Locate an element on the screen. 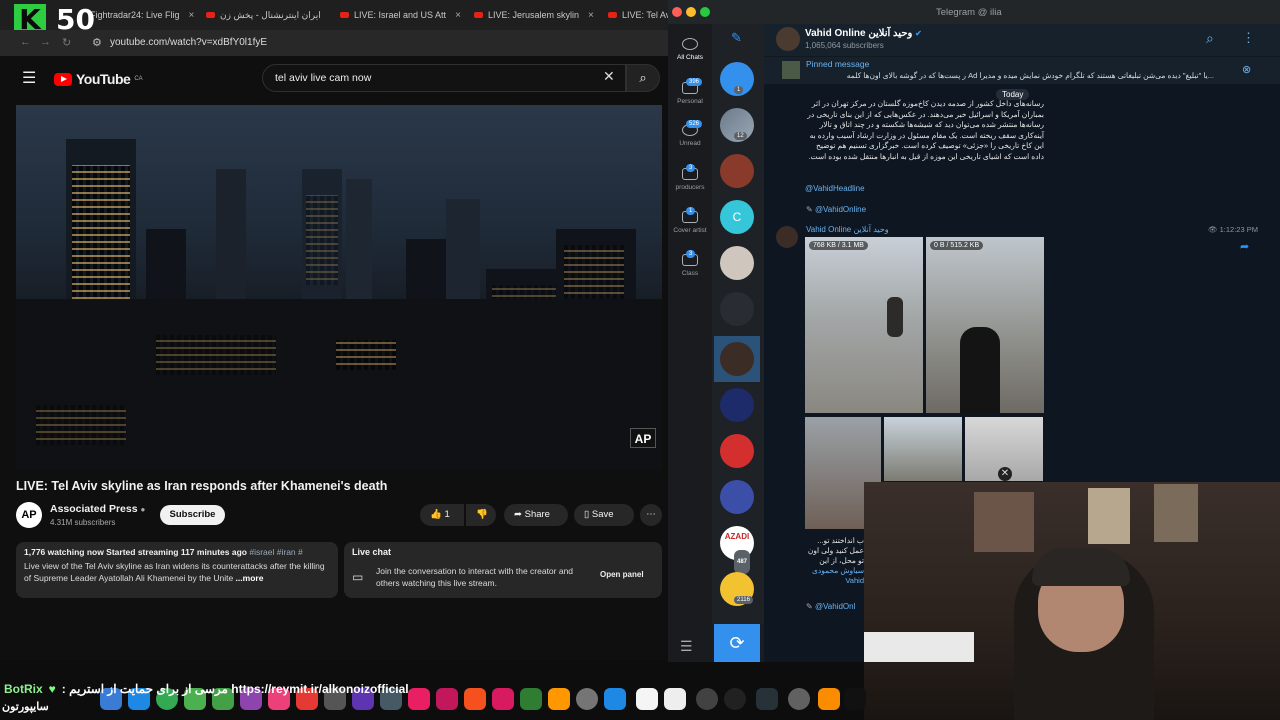  search-button: ⌕ is located at coordinates (643, 78).